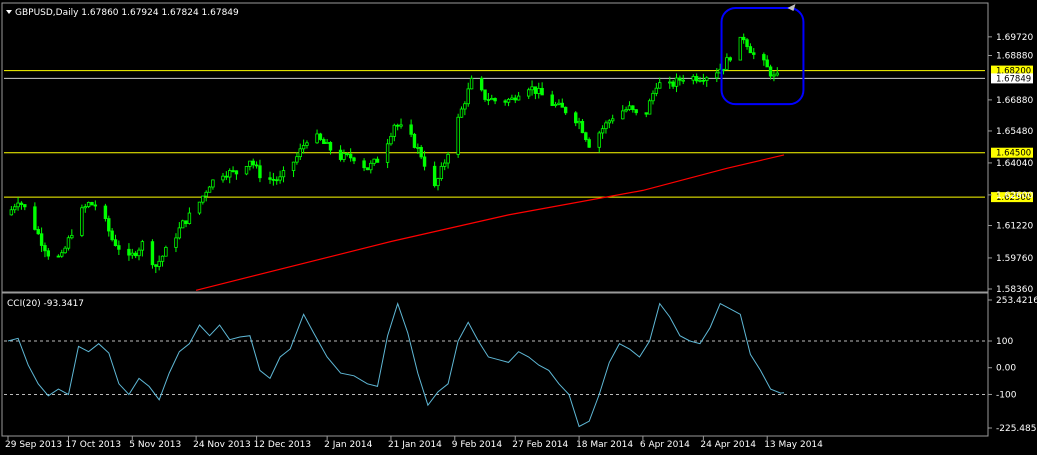 The width and height of the screenshot is (1037, 455). Describe the element at coordinates (1014, 132) in the screenshot. I see `price-tick-3: 1.65480` at that location.